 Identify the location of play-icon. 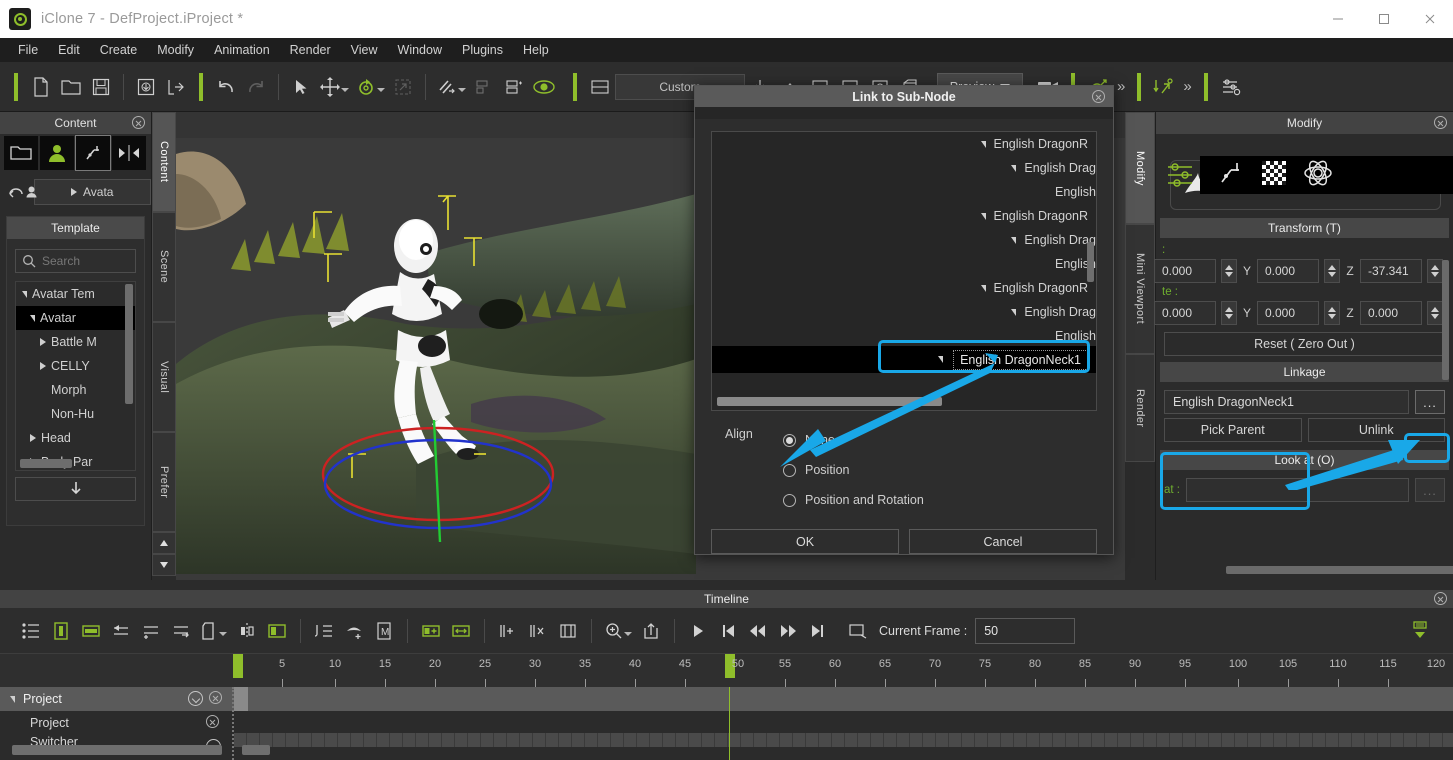
(698, 631).